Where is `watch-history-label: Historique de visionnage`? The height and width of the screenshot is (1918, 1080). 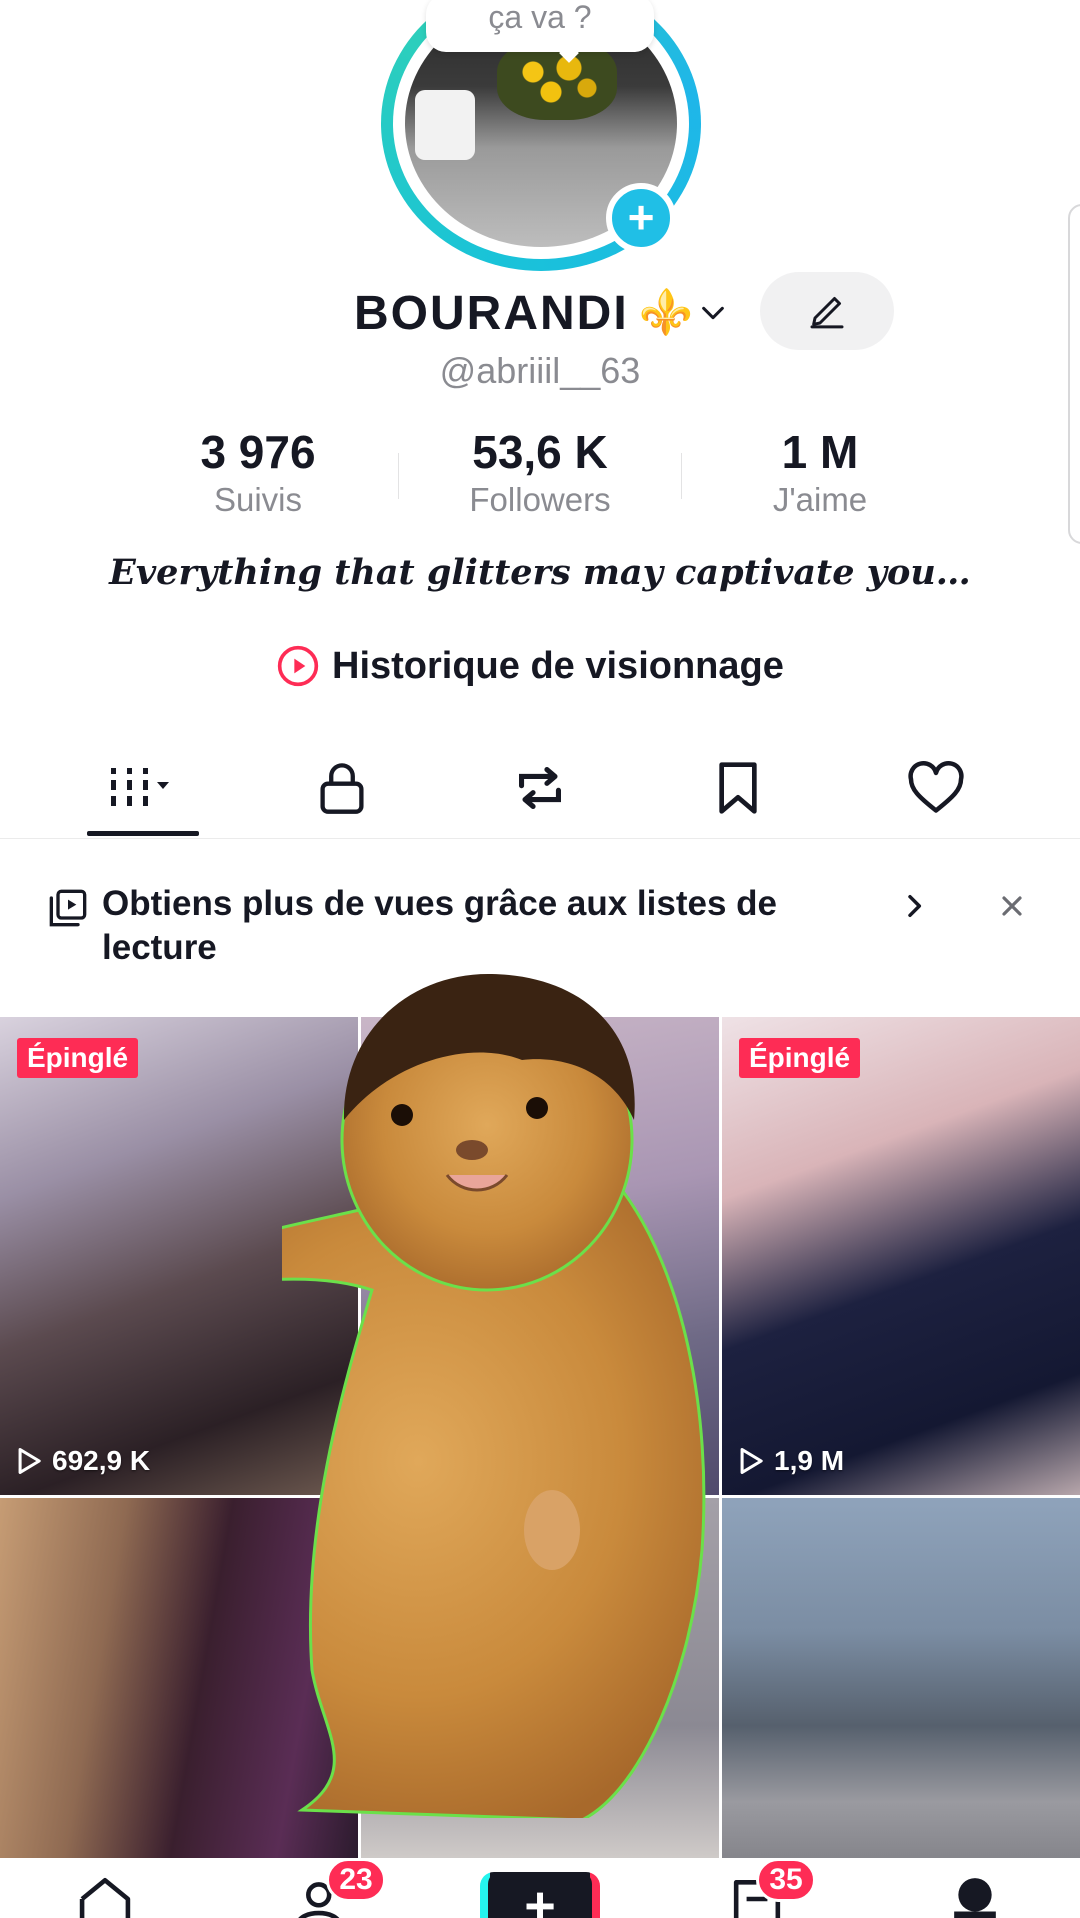 watch-history-label: Historique de visionnage is located at coordinates (558, 665).